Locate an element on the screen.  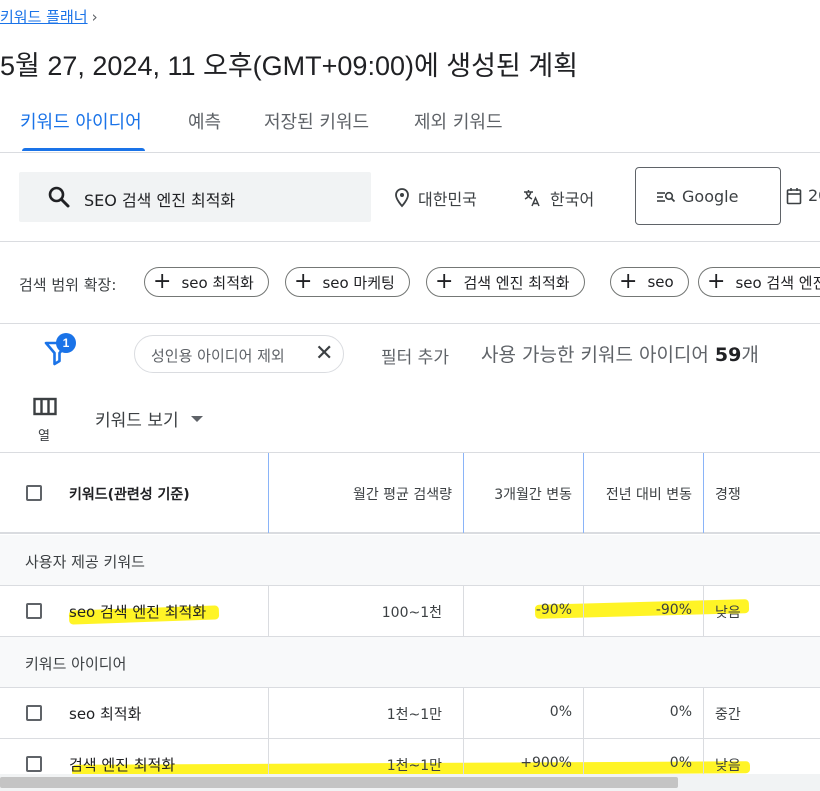
search-icon is located at coordinates (59, 197).